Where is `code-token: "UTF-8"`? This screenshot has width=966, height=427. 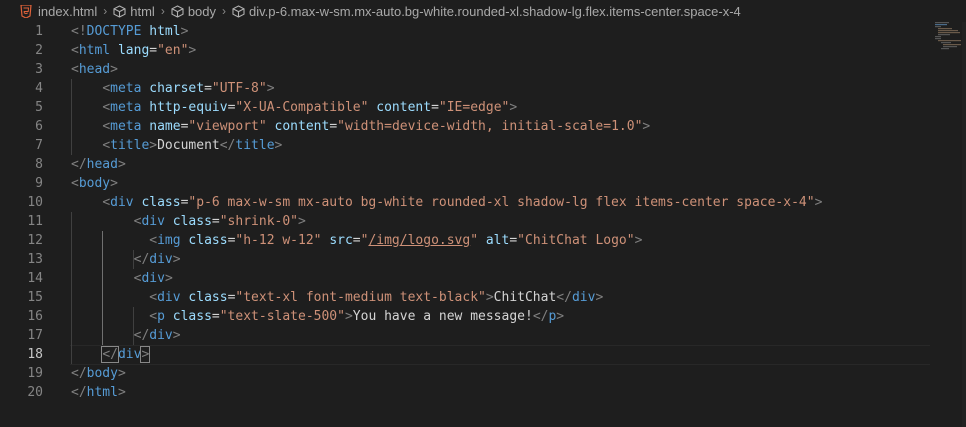 code-token: "UTF-8" is located at coordinates (239, 88).